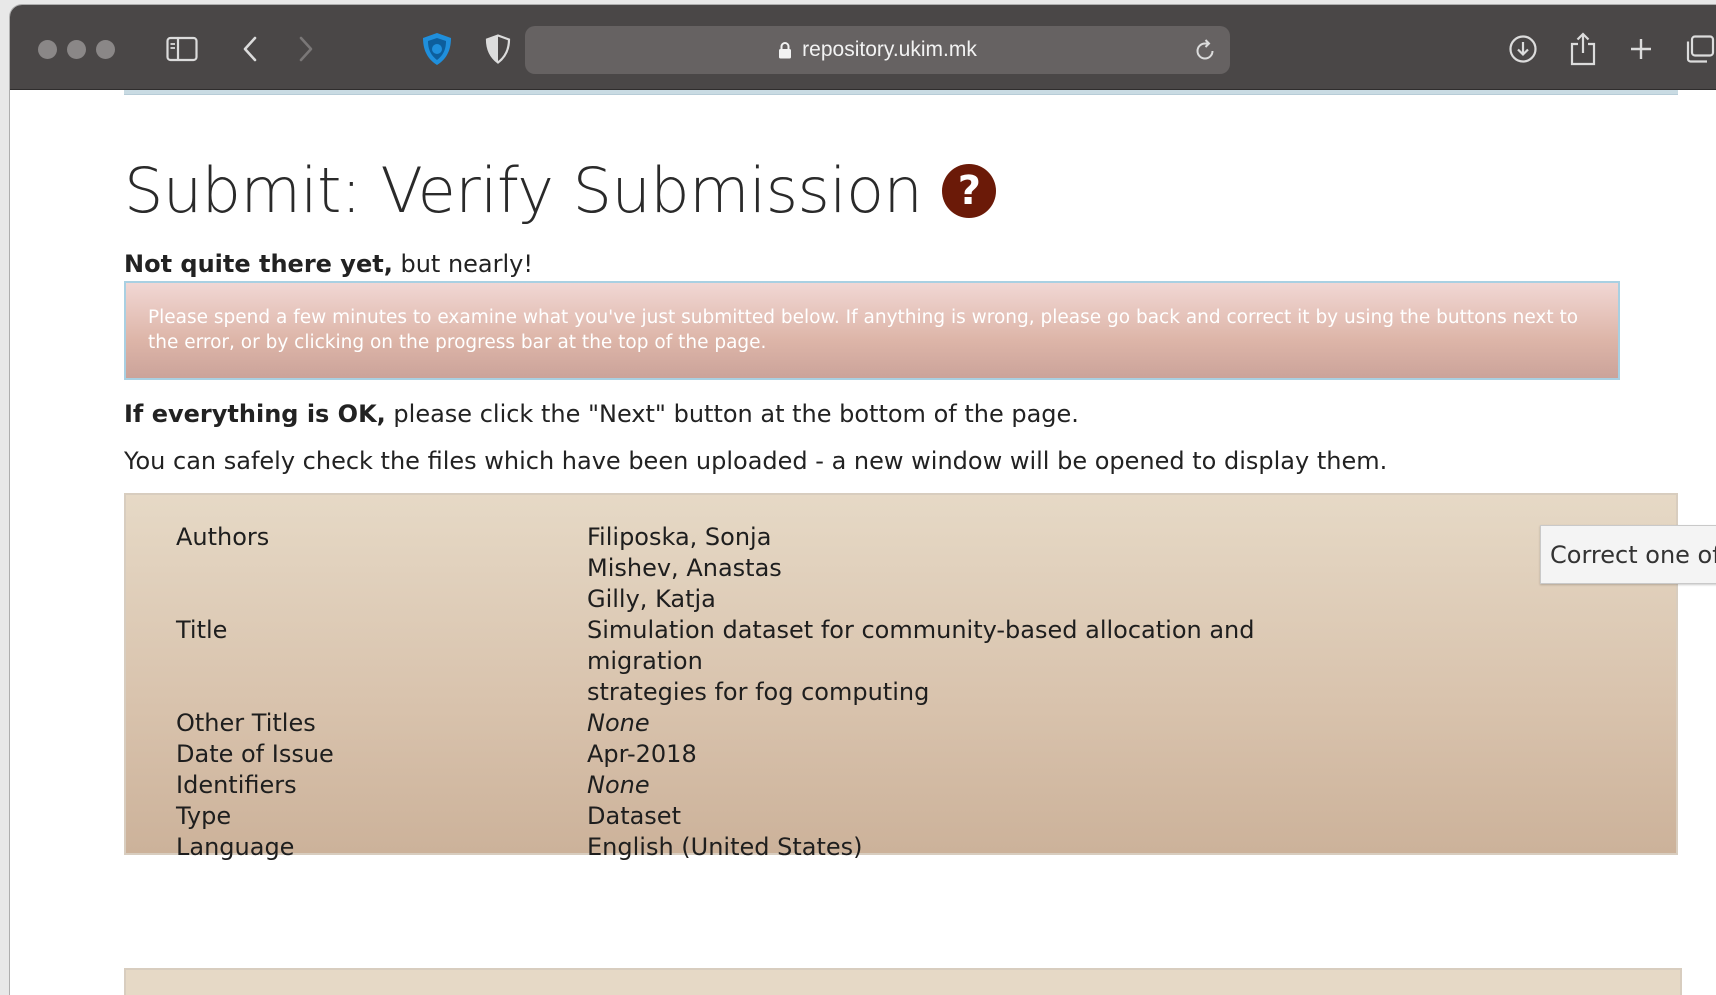  I want to click on metadata-label: Date of Issue, so click(255, 754).